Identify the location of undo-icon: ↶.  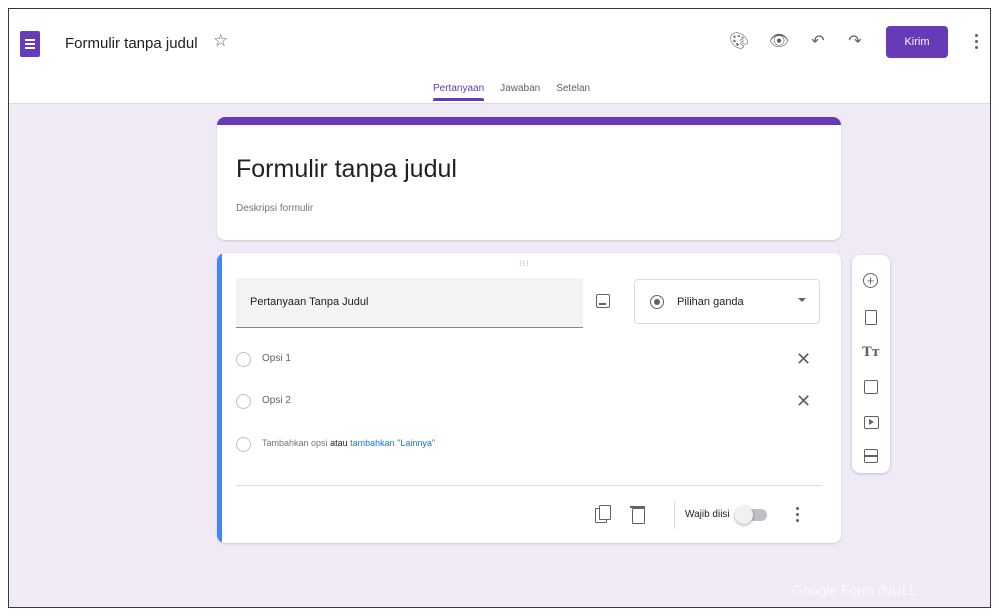
(818, 41).